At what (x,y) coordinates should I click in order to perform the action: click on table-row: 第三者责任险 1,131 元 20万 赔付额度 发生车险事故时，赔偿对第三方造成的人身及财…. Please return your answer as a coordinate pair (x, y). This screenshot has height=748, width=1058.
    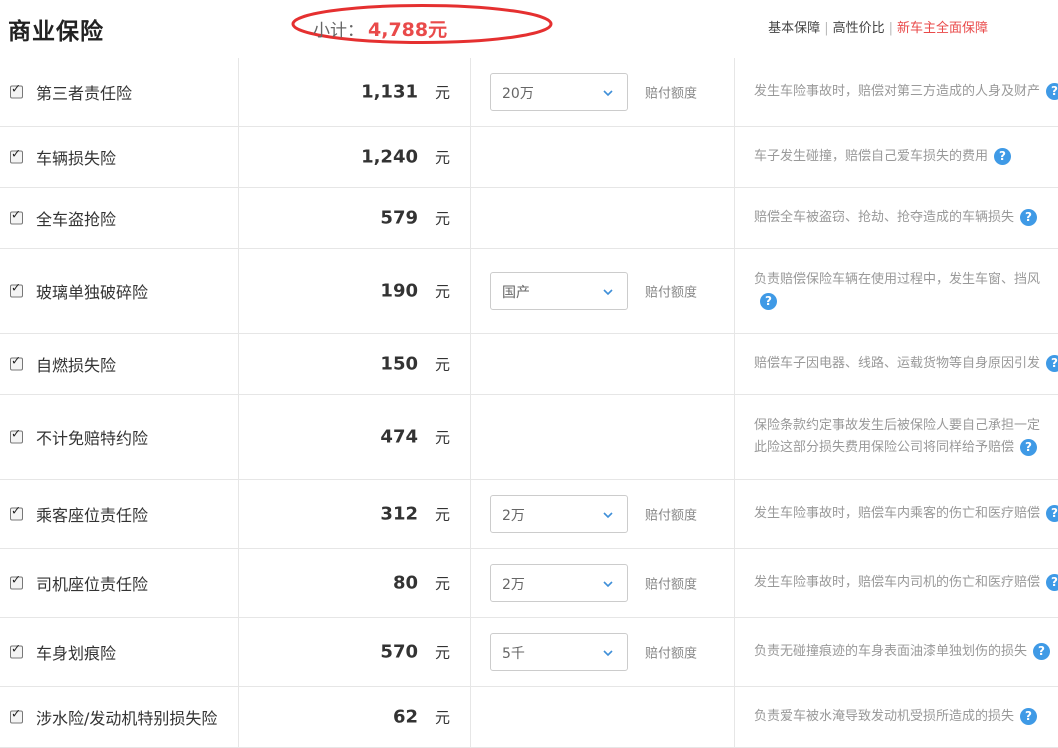
    Looking at the image, I should click on (529, 92).